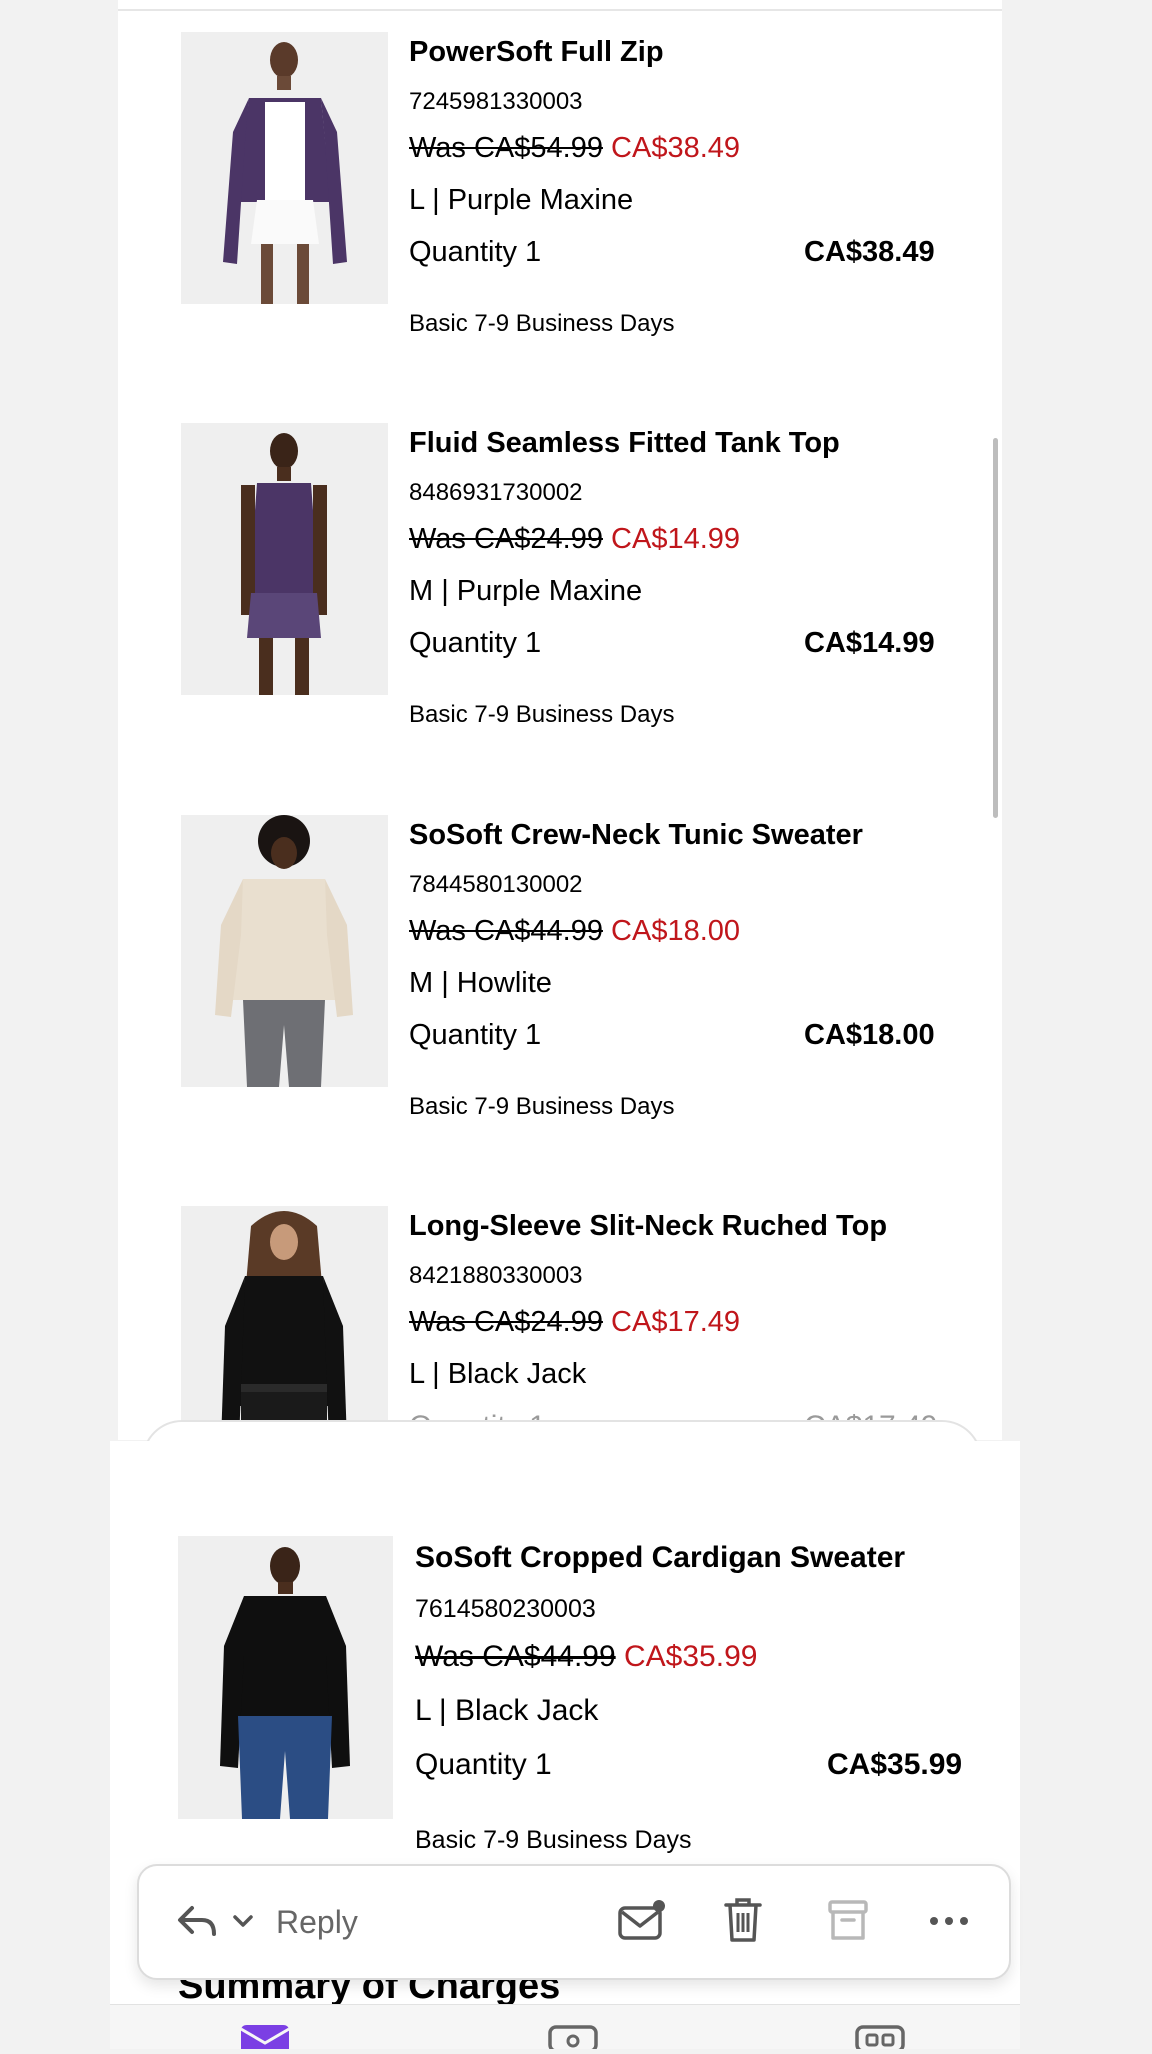 The height and width of the screenshot is (2054, 1152). What do you see at coordinates (285, 1677) in the screenshot?
I see `product-image-black-cardigan` at bounding box center [285, 1677].